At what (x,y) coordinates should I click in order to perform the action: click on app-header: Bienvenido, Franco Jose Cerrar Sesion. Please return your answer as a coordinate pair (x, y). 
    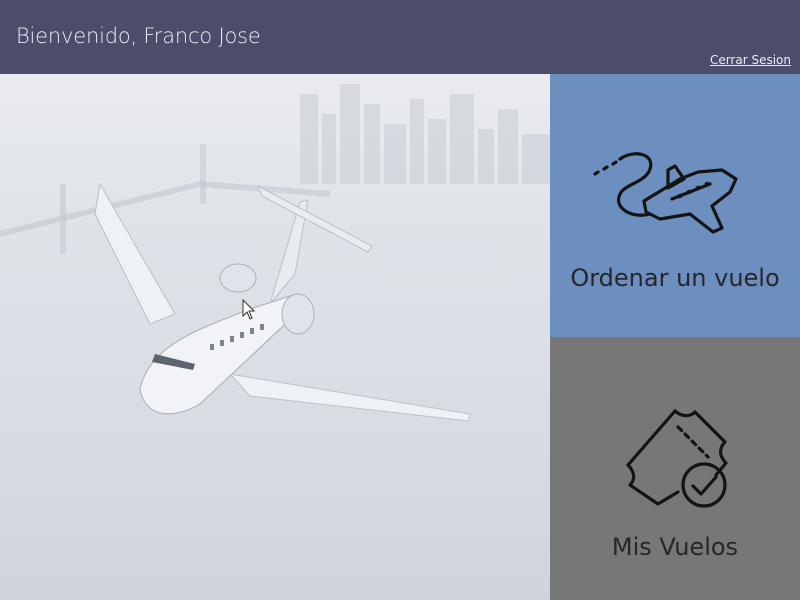
    Looking at the image, I should click on (400, 37).